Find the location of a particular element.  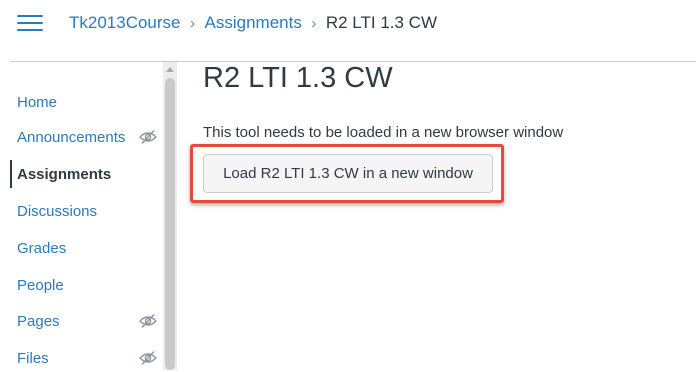

hamburger-menu-icon is located at coordinates (30, 23).